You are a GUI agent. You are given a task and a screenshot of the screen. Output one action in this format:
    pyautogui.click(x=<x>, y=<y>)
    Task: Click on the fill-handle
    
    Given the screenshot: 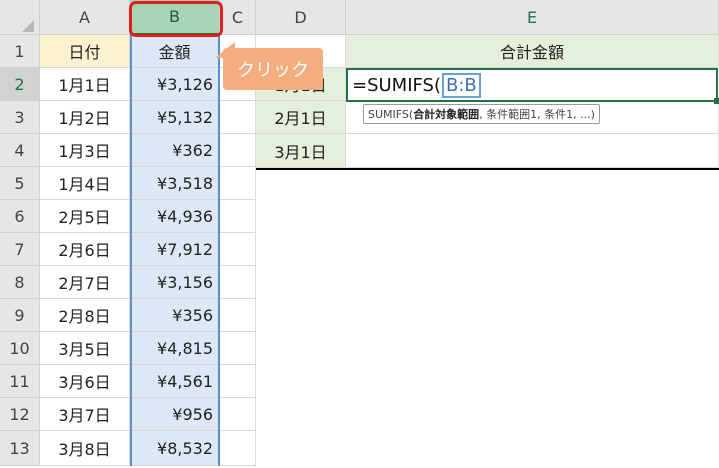 What is the action you would take?
    pyautogui.click(x=716, y=101)
    